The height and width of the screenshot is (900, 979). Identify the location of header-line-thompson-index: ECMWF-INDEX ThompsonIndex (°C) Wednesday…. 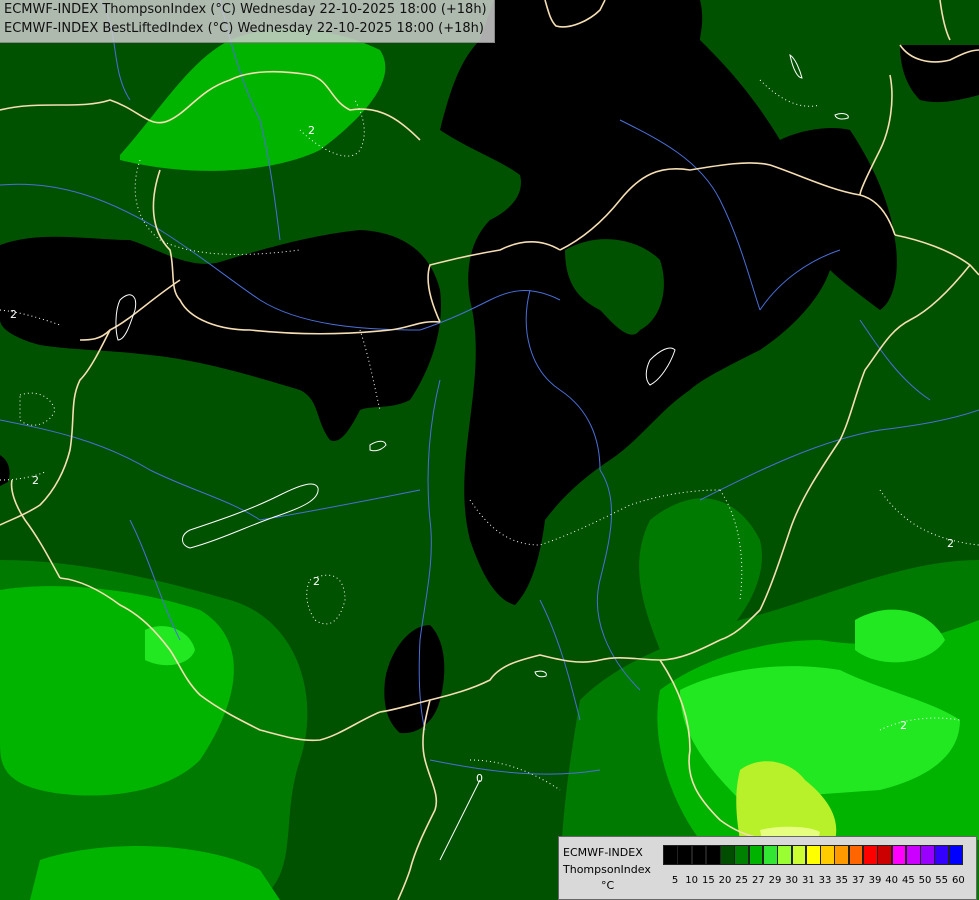
(245, 9).